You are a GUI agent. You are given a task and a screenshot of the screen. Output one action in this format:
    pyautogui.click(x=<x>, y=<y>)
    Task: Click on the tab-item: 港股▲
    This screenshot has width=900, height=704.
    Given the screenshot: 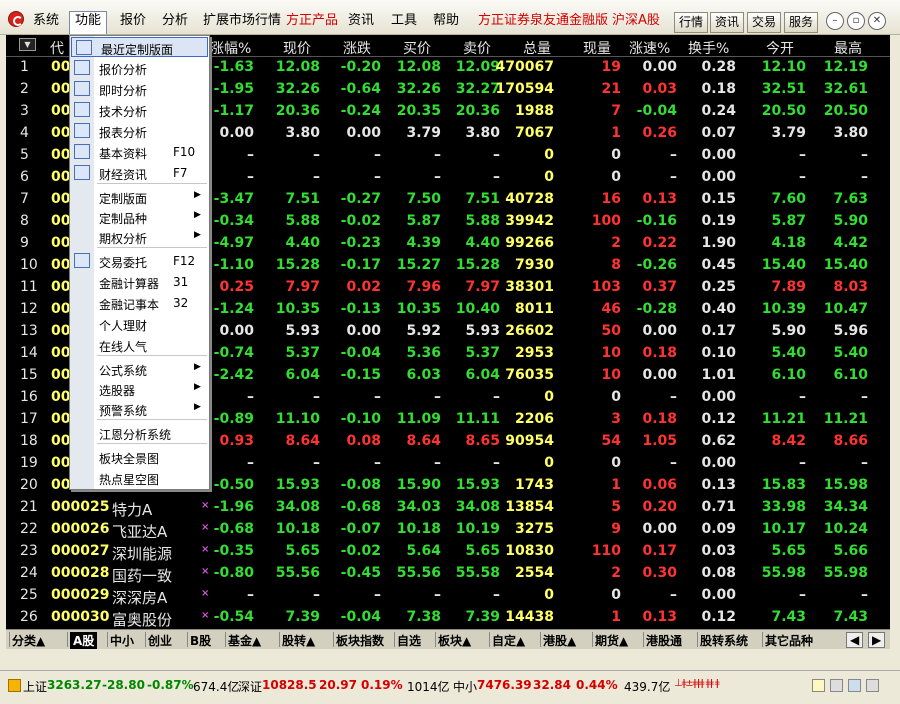 What is the action you would take?
    pyautogui.click(x=559, y=640)
    